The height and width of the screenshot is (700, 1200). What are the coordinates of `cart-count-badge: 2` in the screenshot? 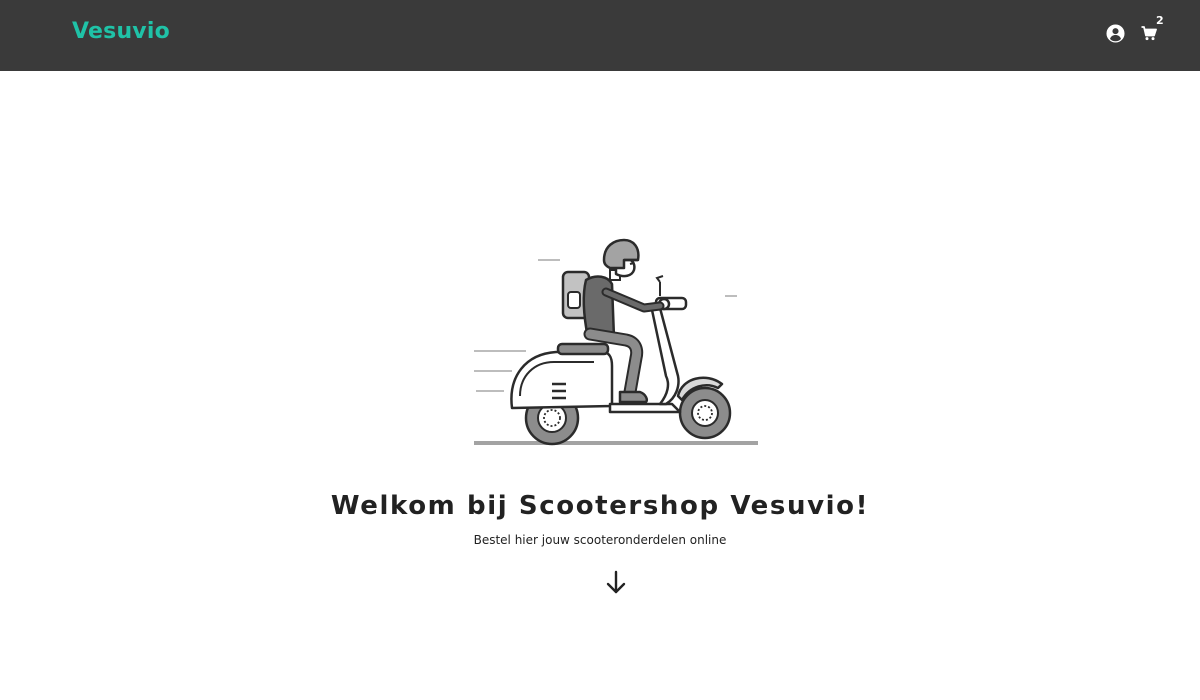 It's located at (1160, 20).